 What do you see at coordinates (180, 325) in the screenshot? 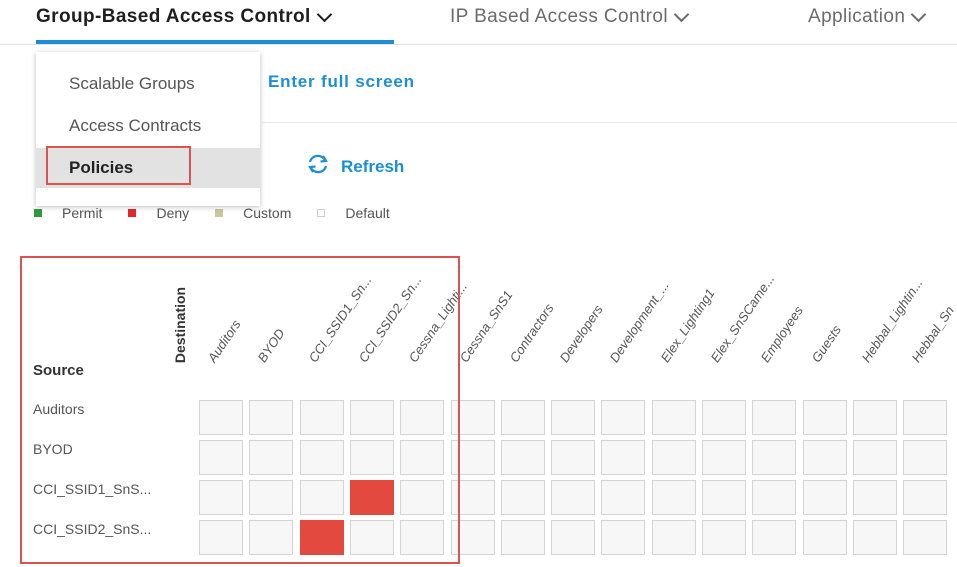
I see `destination-axis-label: Destination` at bounding box center [180, 325].